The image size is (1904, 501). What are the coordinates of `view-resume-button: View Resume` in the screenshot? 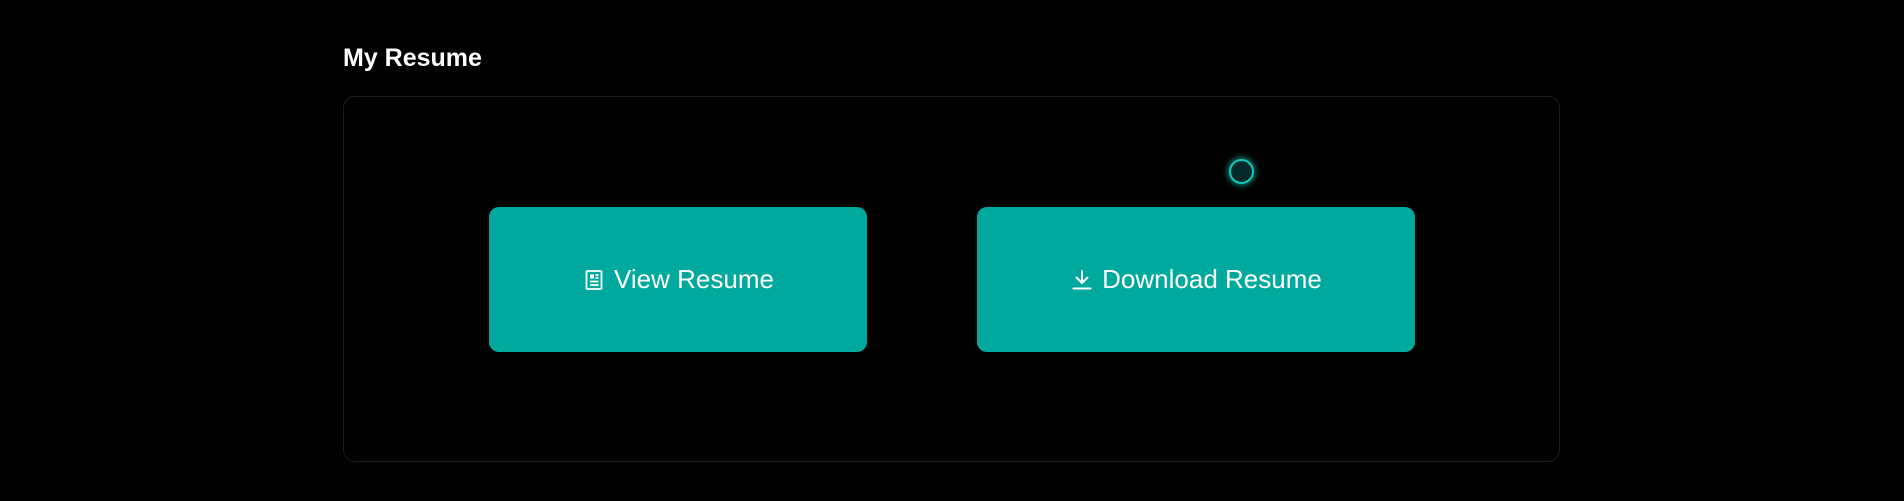 It's located at (678, 279).